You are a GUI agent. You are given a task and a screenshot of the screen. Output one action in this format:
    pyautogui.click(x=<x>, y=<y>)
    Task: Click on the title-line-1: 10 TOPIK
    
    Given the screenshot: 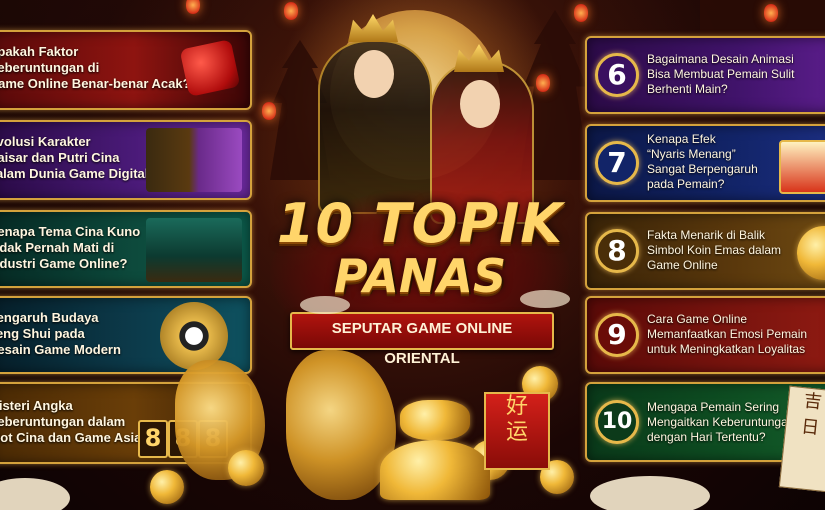 What is the action you would take?
    pyautogui.click(x=420, y=223)
    